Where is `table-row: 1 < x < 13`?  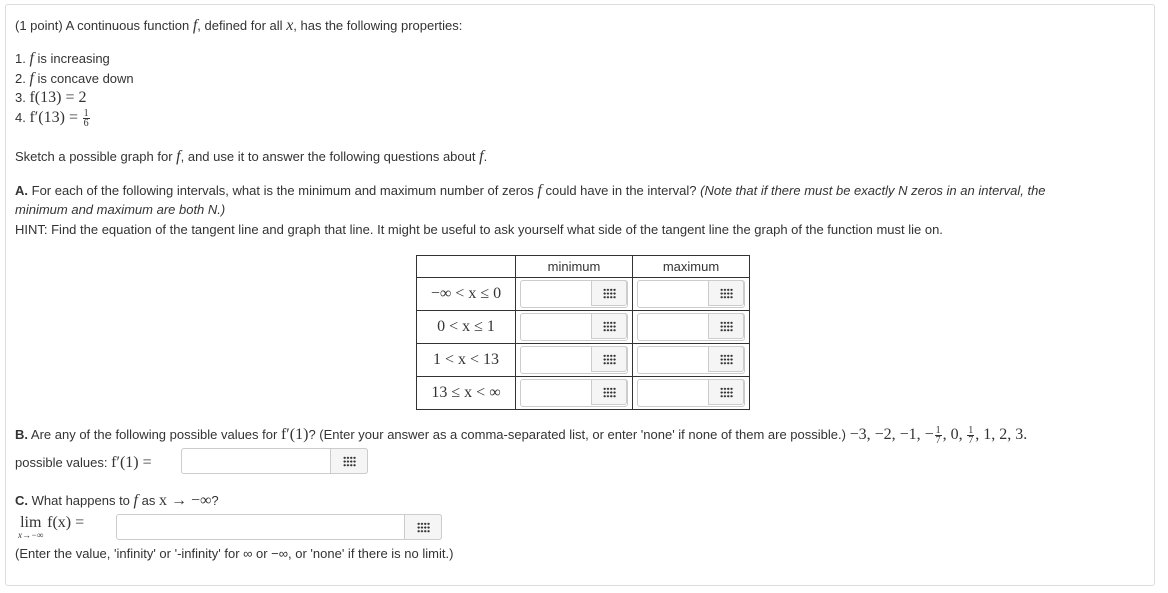 table-row: 1 < x < 13 is located at coordinates (583, 360).